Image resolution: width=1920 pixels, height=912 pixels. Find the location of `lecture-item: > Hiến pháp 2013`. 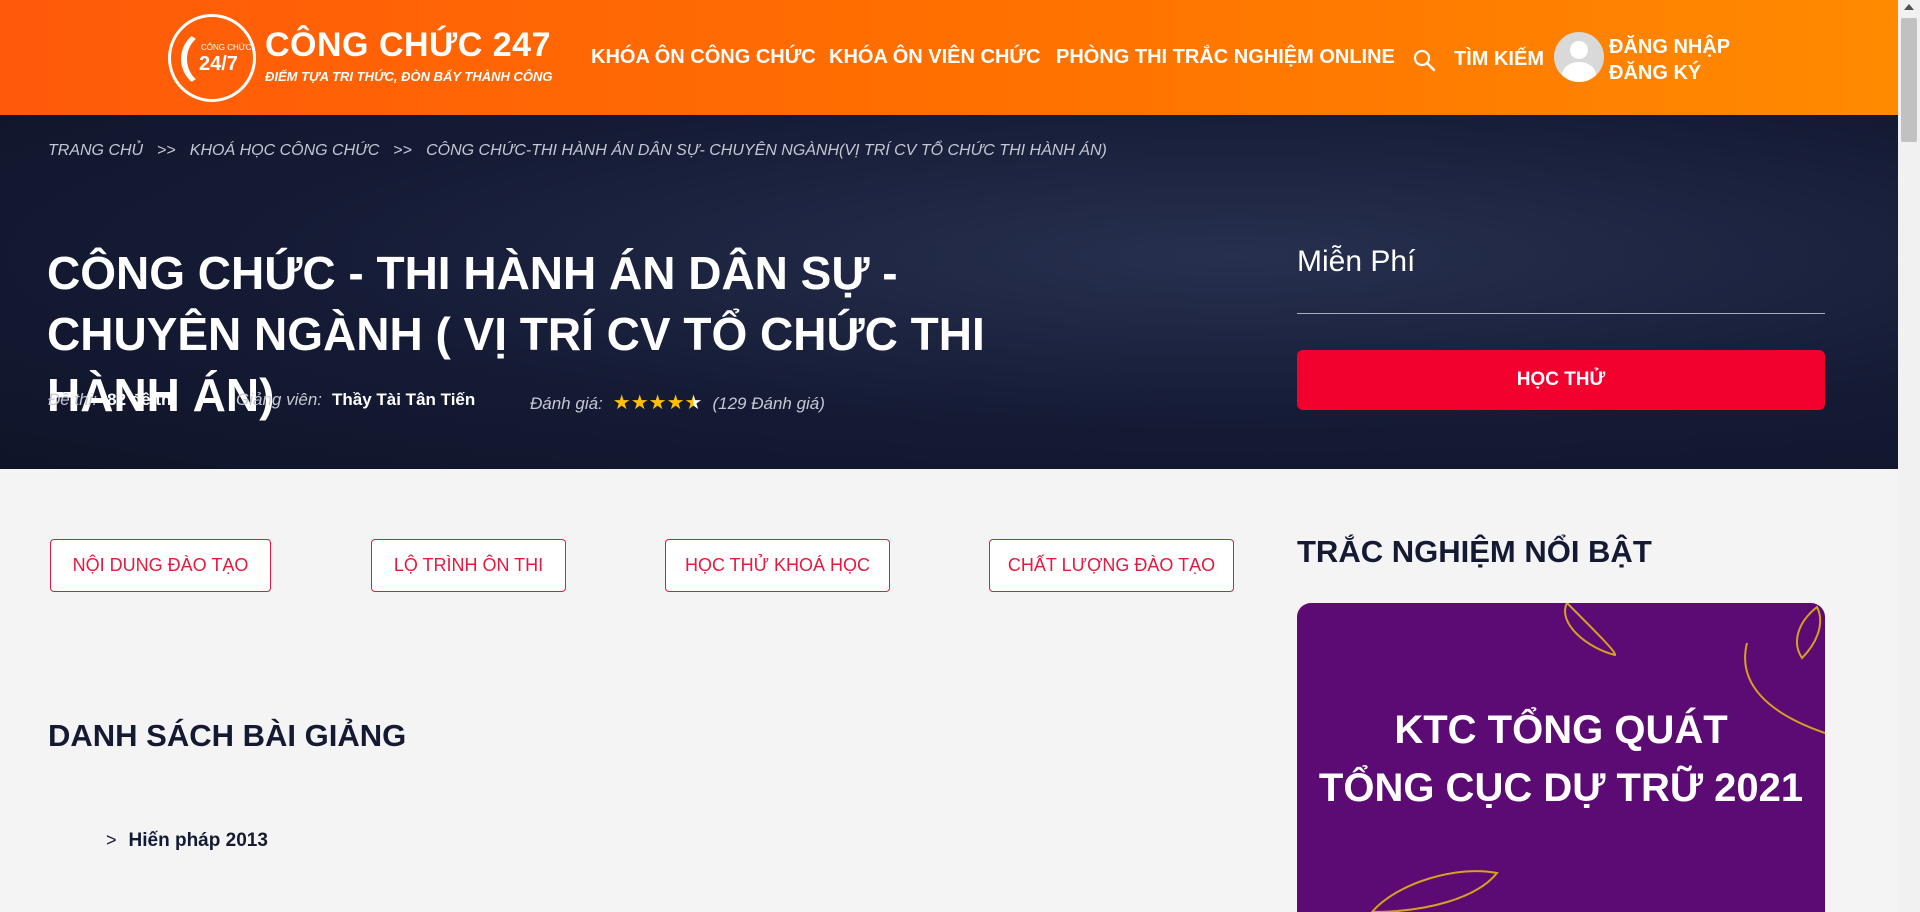

lecture-item: > Hiến pháp 2013 is located at coordinates (187, 841).